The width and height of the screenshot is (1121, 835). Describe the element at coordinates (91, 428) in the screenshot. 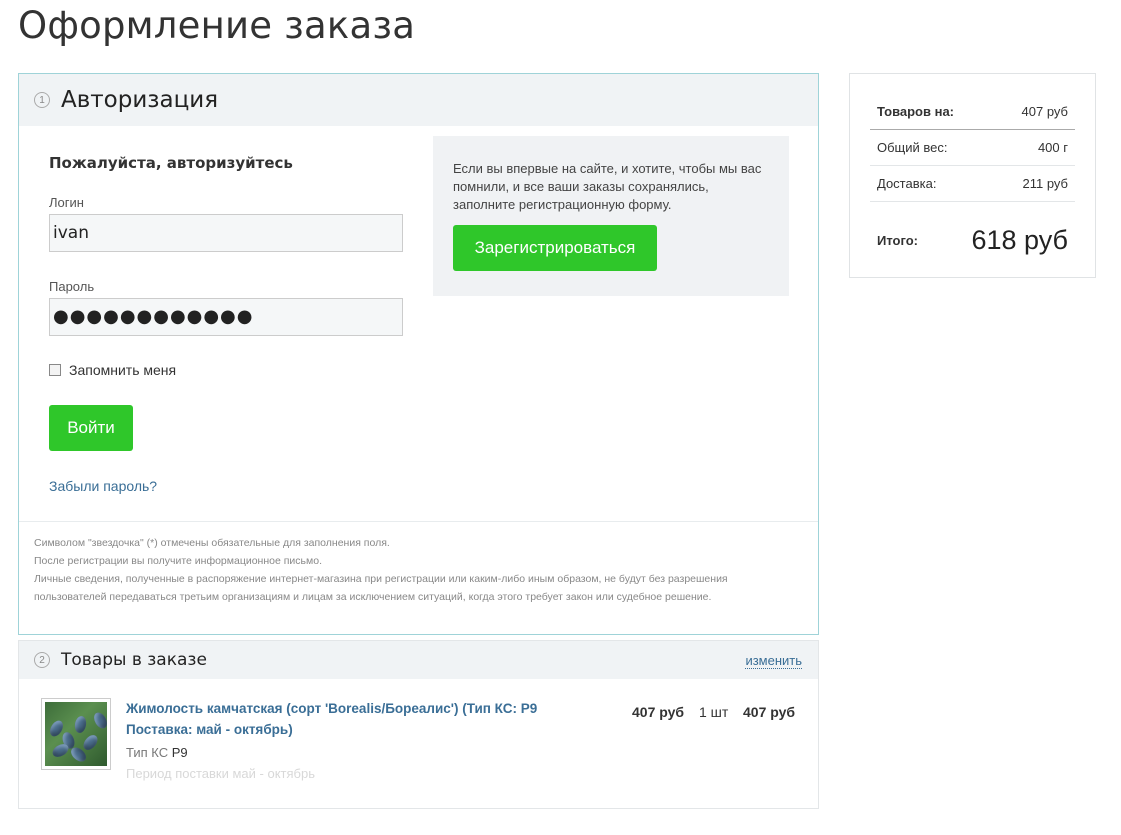

I see `login-button: Войти` at that location.